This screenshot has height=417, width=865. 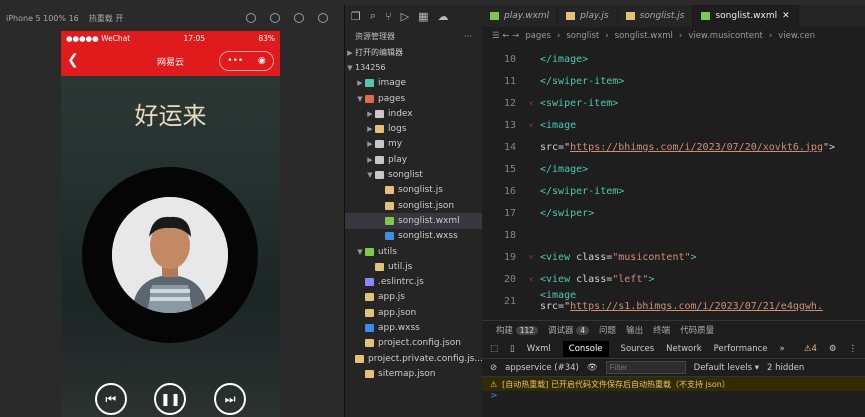 What do you see at coordinates (796, 36) in the screenshot?
I see `breadcrumb-item: view.cen` at bounding box center [796, 36].